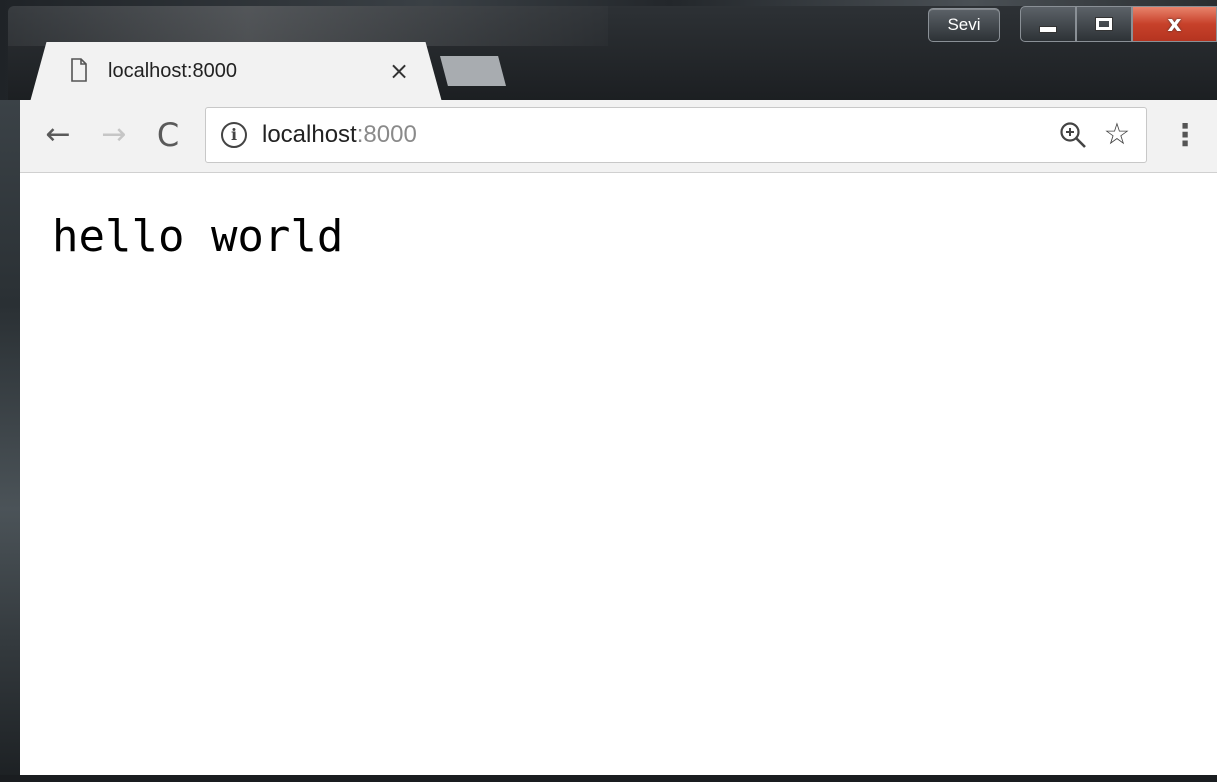 The height and width of the screenshot is (782, 1217). Describe the element at coordinates (10, 441) in the screenshot. I see `desktop-edge` at that location.